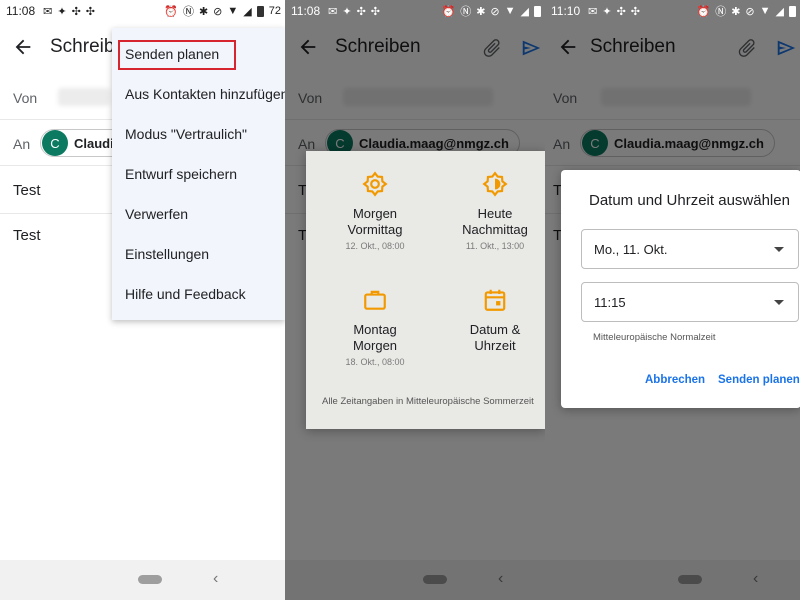 The width and height of the screenshot is (800, 600). Describe the element at coordinates (490, 320) in the screenshot. I see `option-pick-date-time: Datum & Uhrzeit` at that location.